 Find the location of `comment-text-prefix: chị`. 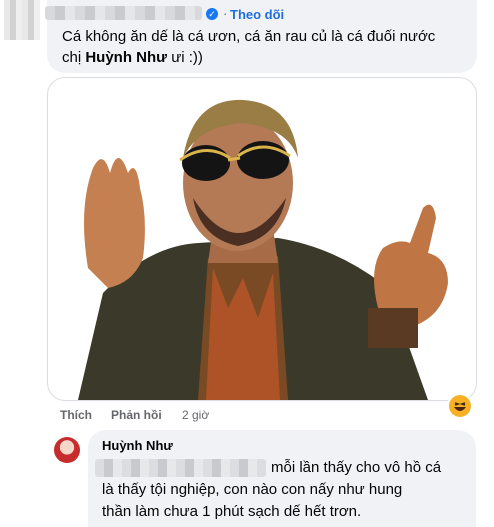

comment-text-prefix: chị is located at coordinates (74, 57).